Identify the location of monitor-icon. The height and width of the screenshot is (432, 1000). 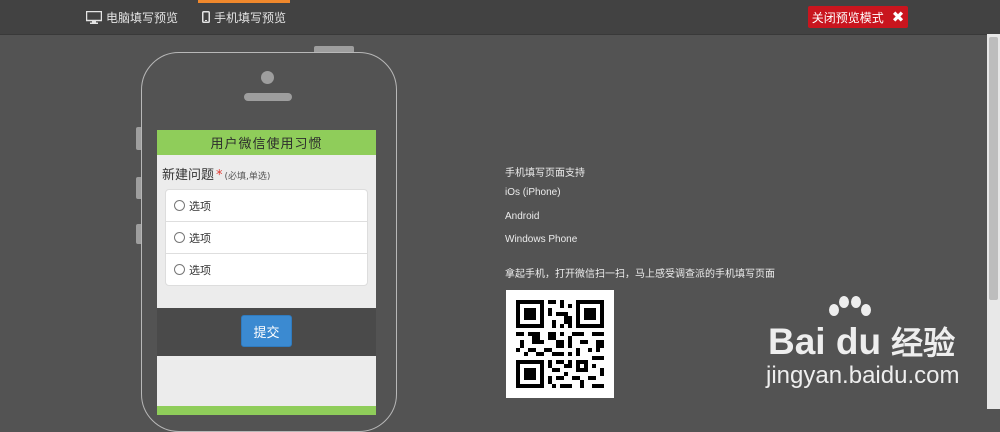
(94, 17).